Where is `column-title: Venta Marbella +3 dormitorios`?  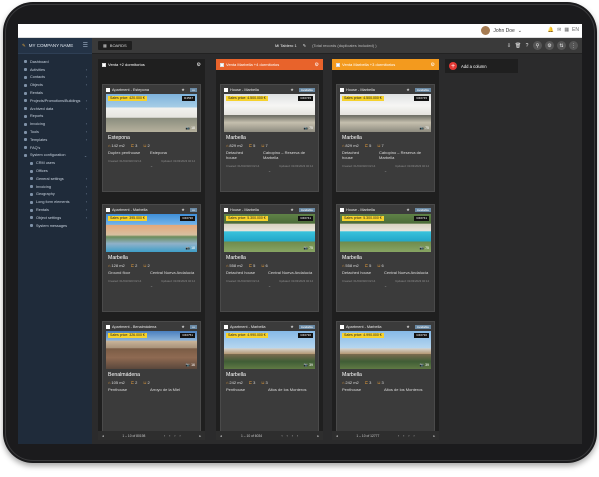 column-title: Venta Marbella +3 dormitorios is located at coordinates (368, 64).